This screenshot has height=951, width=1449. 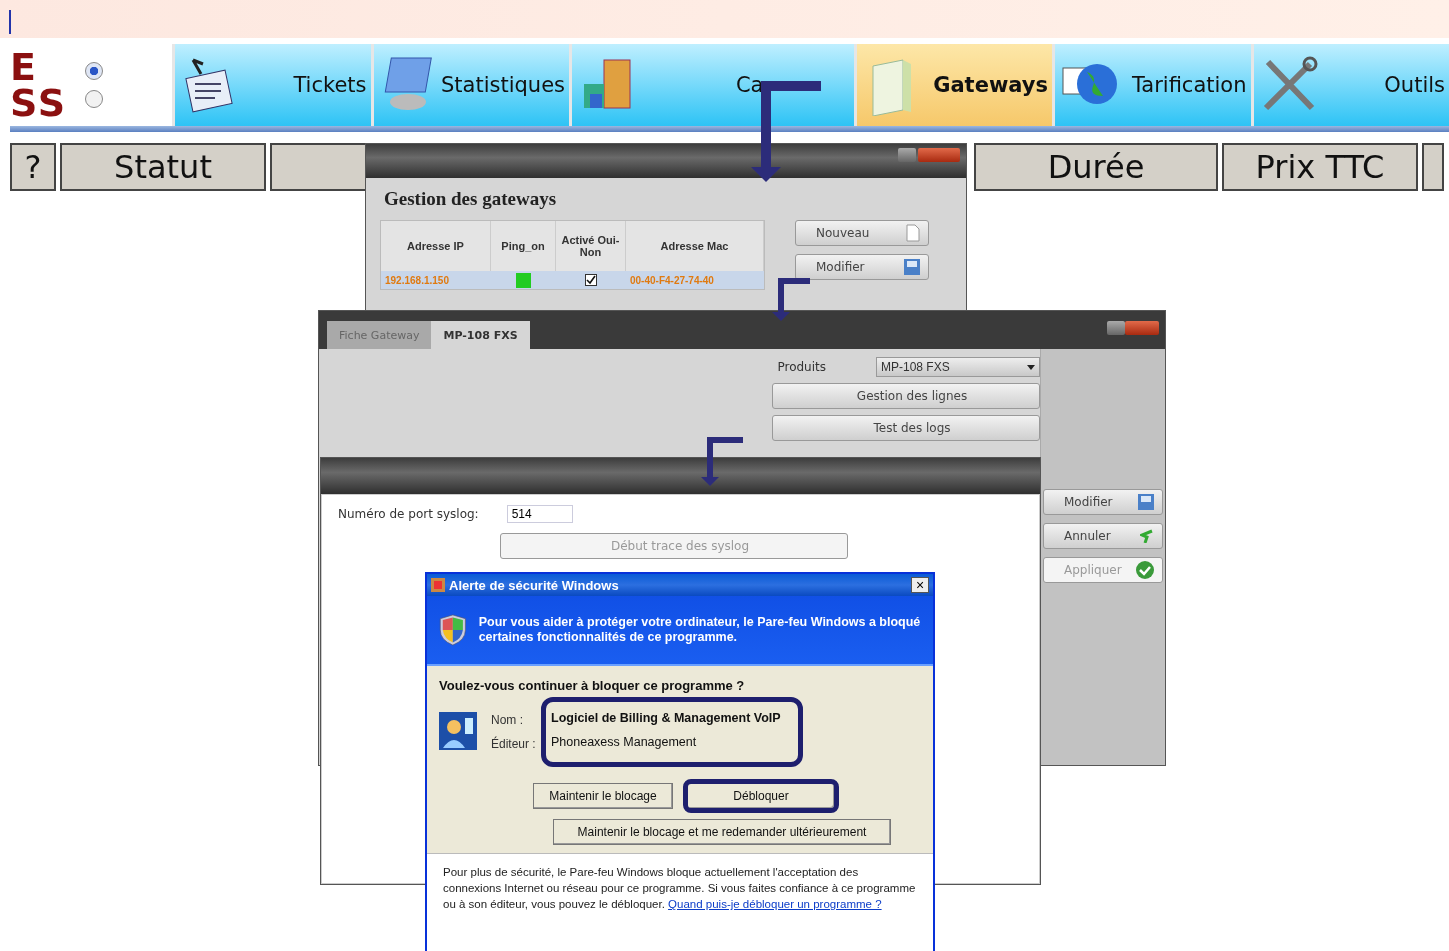 What do you see at coordinates (1153, 85) in the screenshot?
I see `nav-tab: Tarification` at bounding box center [1153, 85].